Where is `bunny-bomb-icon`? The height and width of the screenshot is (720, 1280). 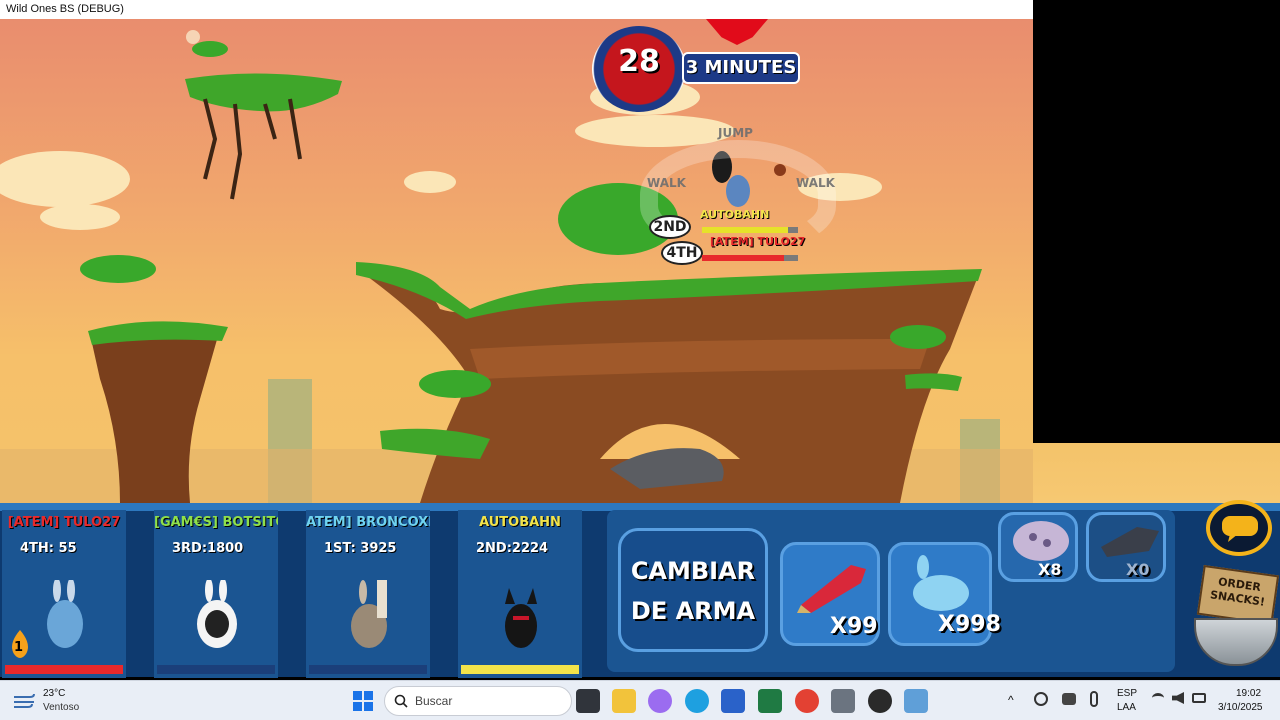
bunny-bomb-icon is located at coordinates (941, 583).